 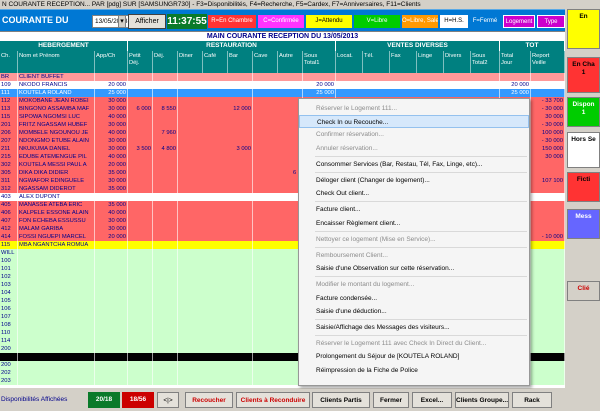 What do you see at coordinates (583, 104) in the screenshot?
I see `sidebar-label: Dispon` at bounding box center [583, 104].